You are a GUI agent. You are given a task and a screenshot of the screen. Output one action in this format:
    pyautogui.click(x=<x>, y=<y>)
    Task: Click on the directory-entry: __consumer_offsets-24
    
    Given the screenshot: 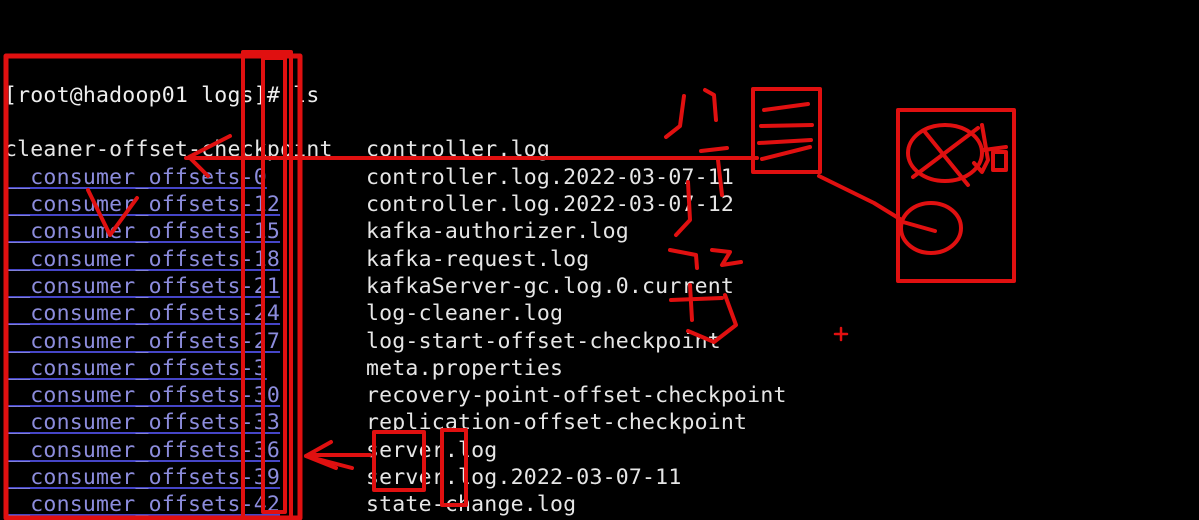 What is the action you would take?
    pyautogui.click(x=142, y=314)
    